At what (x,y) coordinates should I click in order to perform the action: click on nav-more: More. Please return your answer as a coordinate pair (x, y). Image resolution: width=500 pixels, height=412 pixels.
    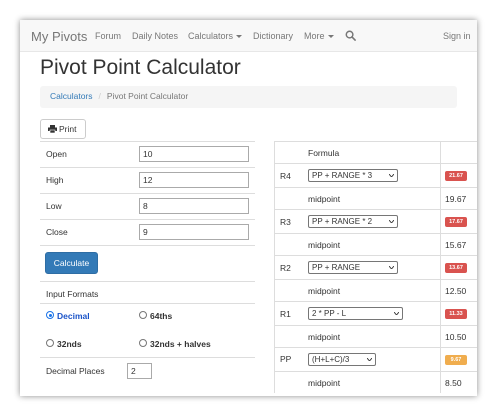
    Looking at the image, I should click on (319, 36).